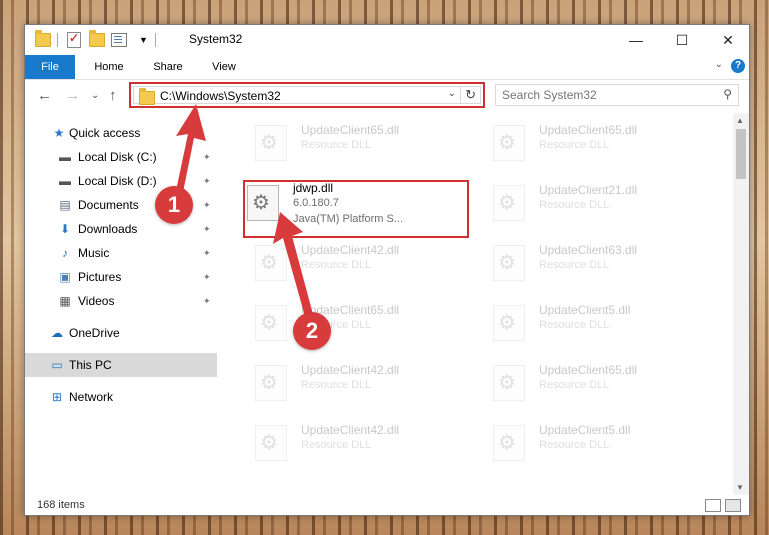  I want to click on minimize-button: —, so click(636, 40).